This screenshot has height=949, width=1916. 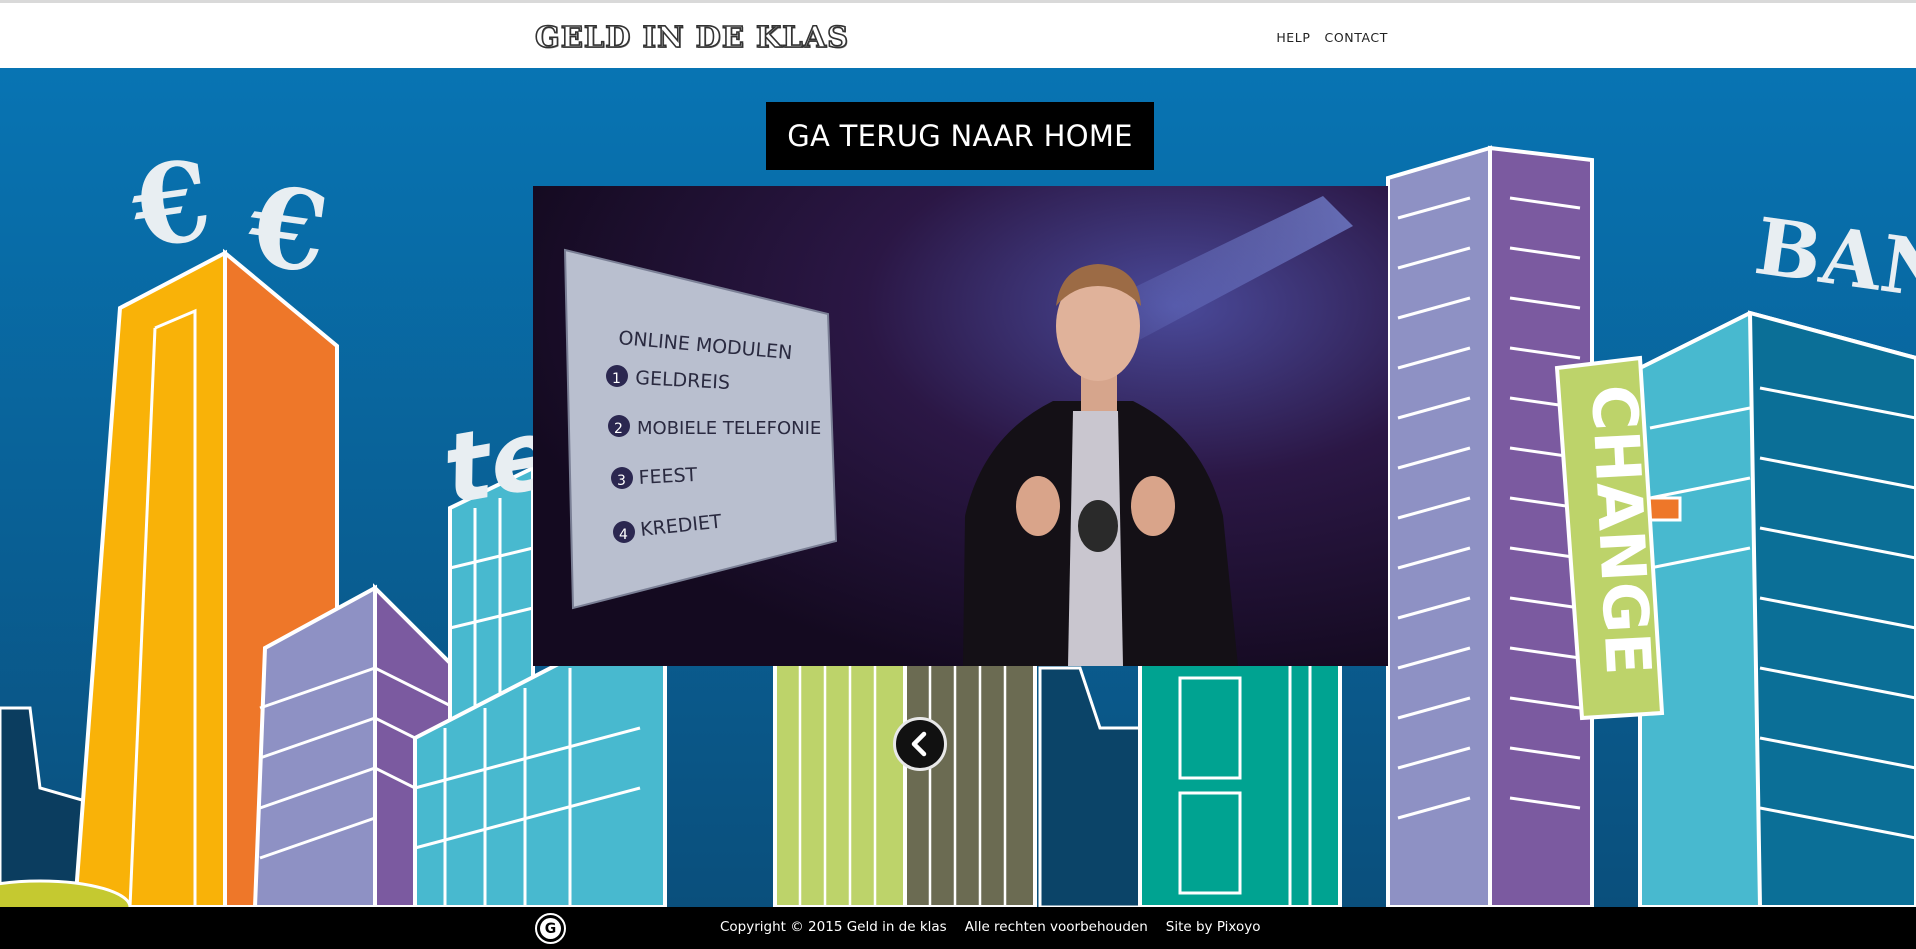 What do you see at coordinates (1213, 927) in the screenshot?
I see `credit-link: Site by Pixoyo` at bounding box center [1213, 927].